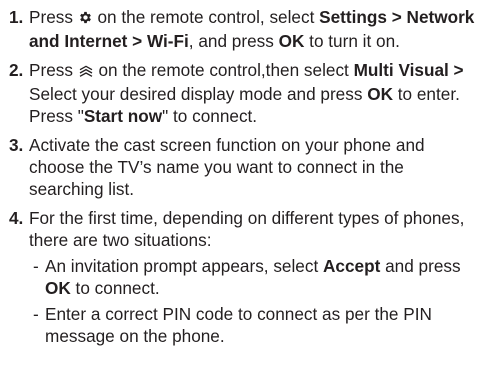 The image size is (491, 392). I want to click on step-text: " to connect., so click(210, 116).